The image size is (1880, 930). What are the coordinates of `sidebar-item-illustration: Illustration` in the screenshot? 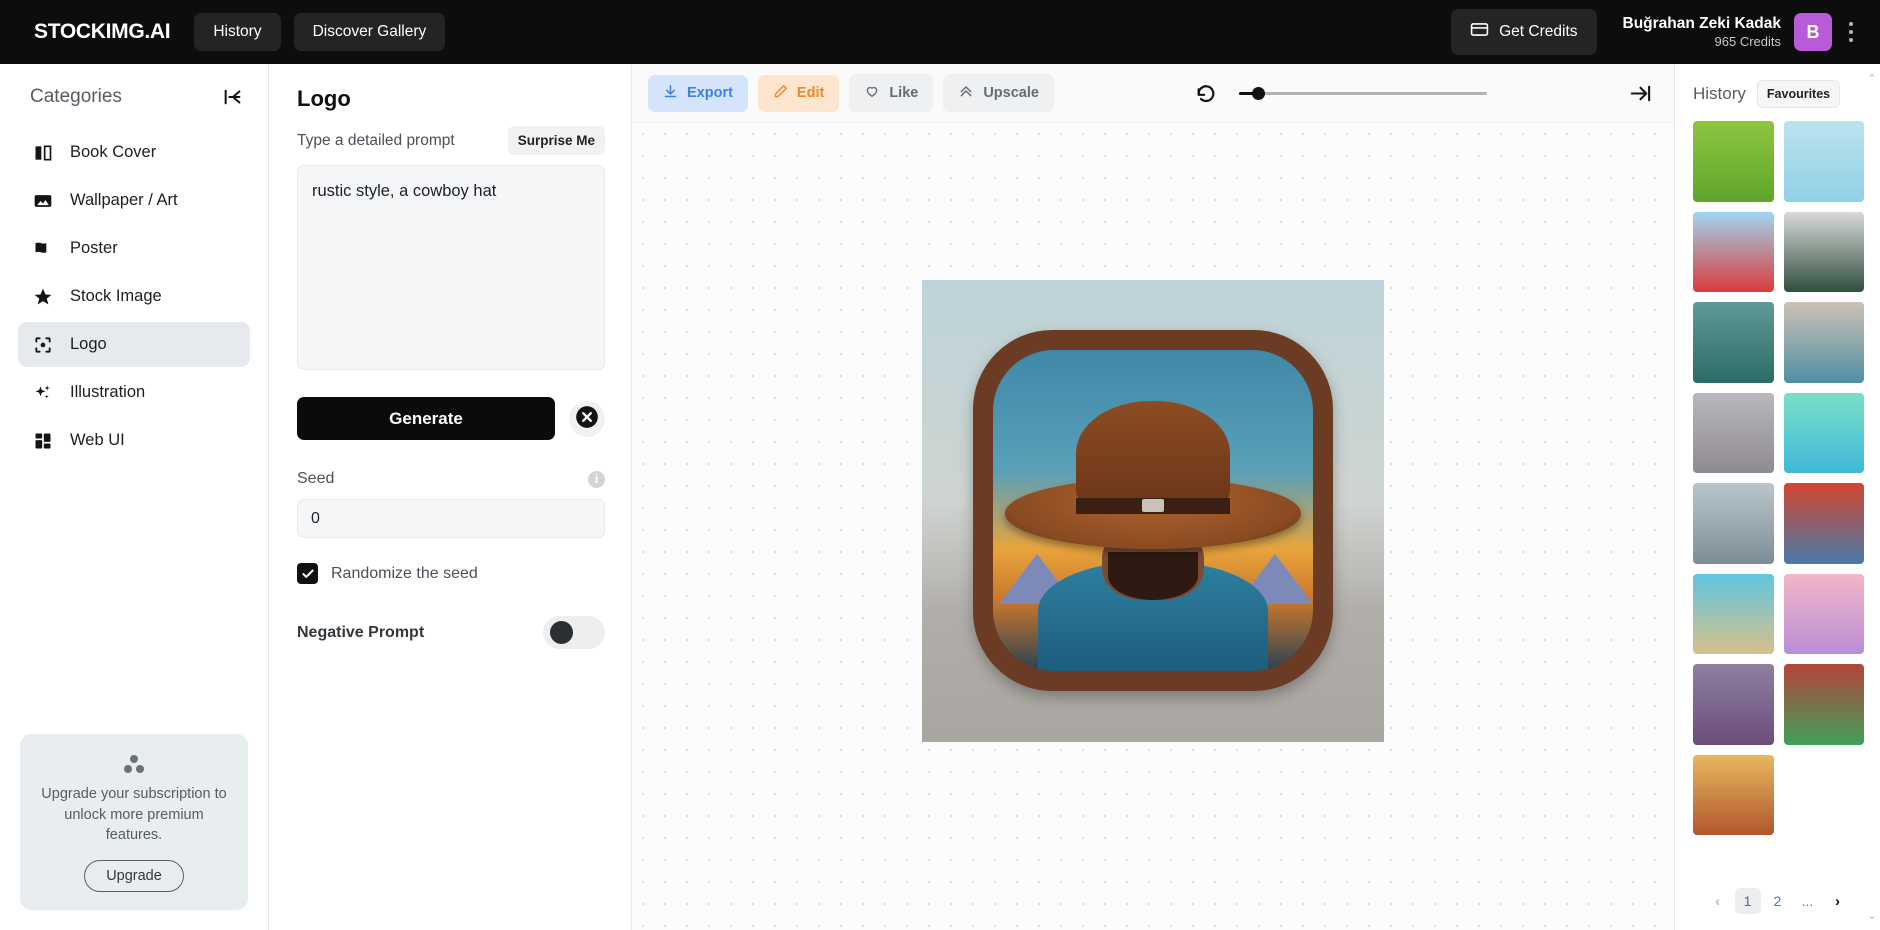 It's located at (134, 392).